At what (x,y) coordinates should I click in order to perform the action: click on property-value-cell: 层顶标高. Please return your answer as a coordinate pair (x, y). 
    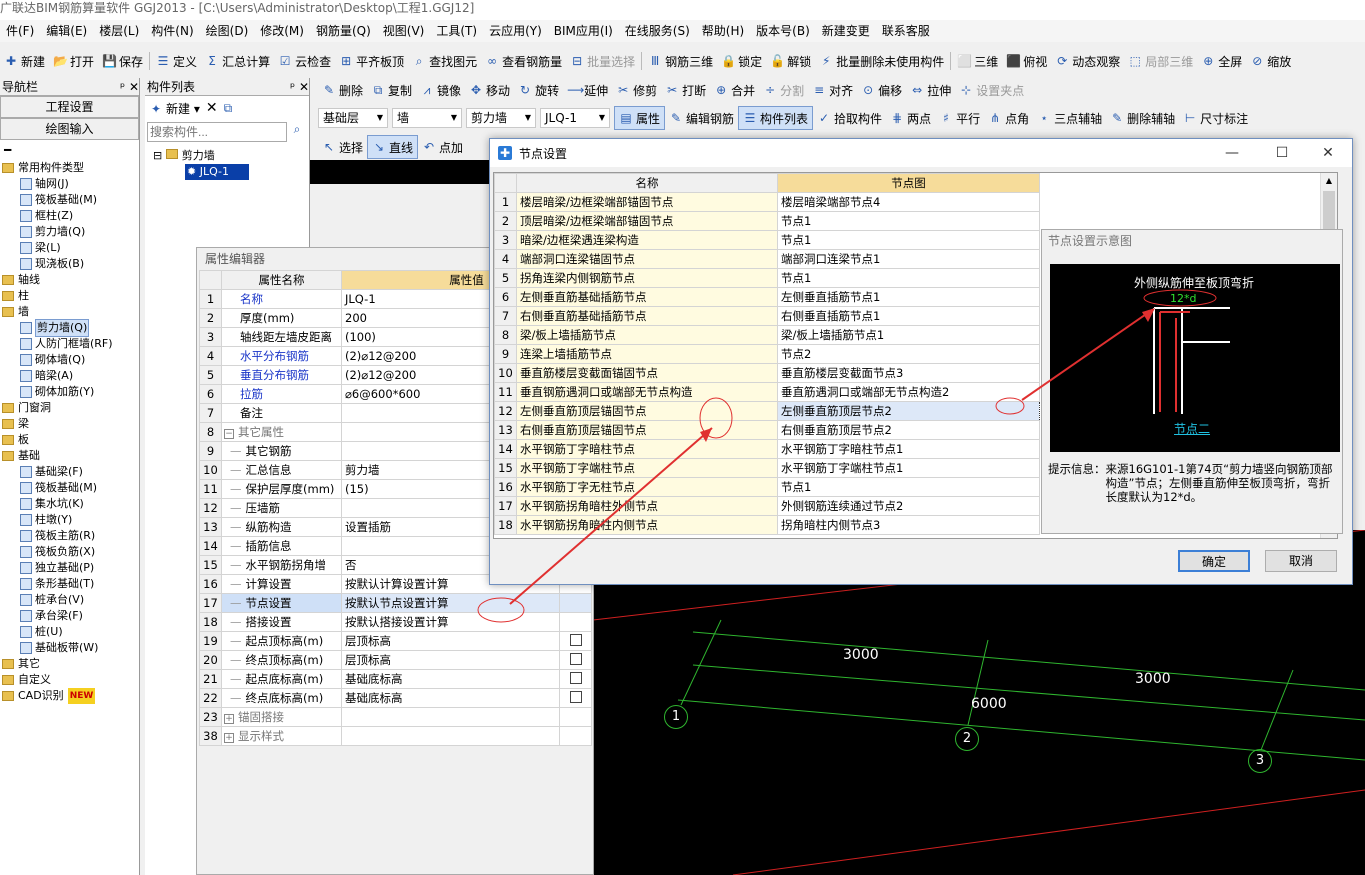
    Looking at the image, I should click on (450, 641).